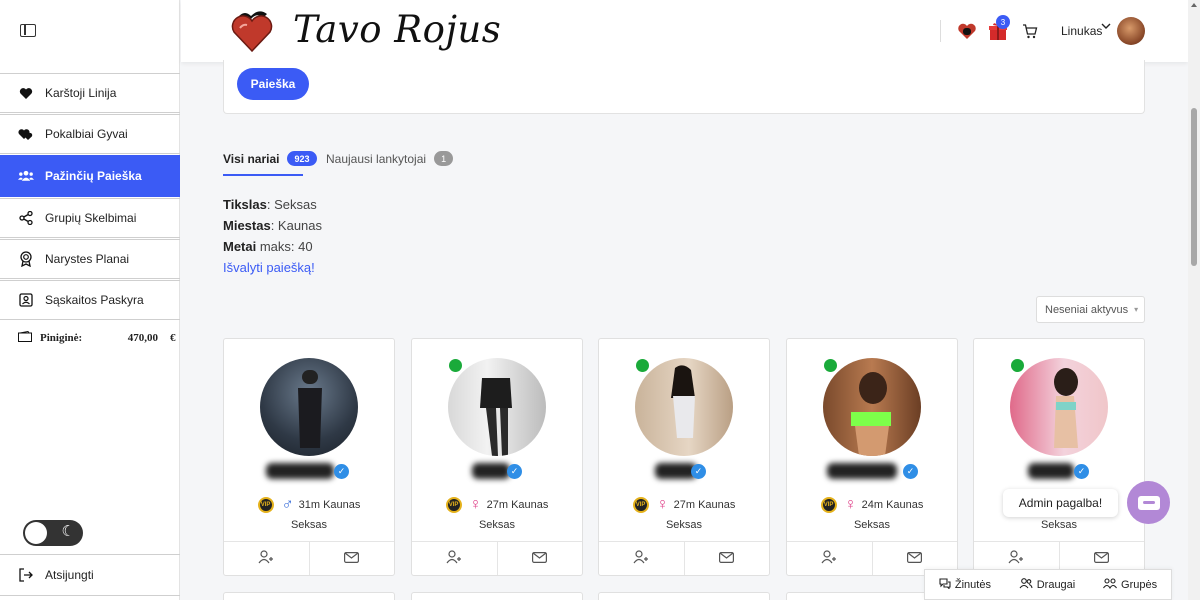 This screenshot has width=1200, height=600. Describe the element at coordinates (1081, 31) in the screenshot. I see `username: Linukas` at that location.